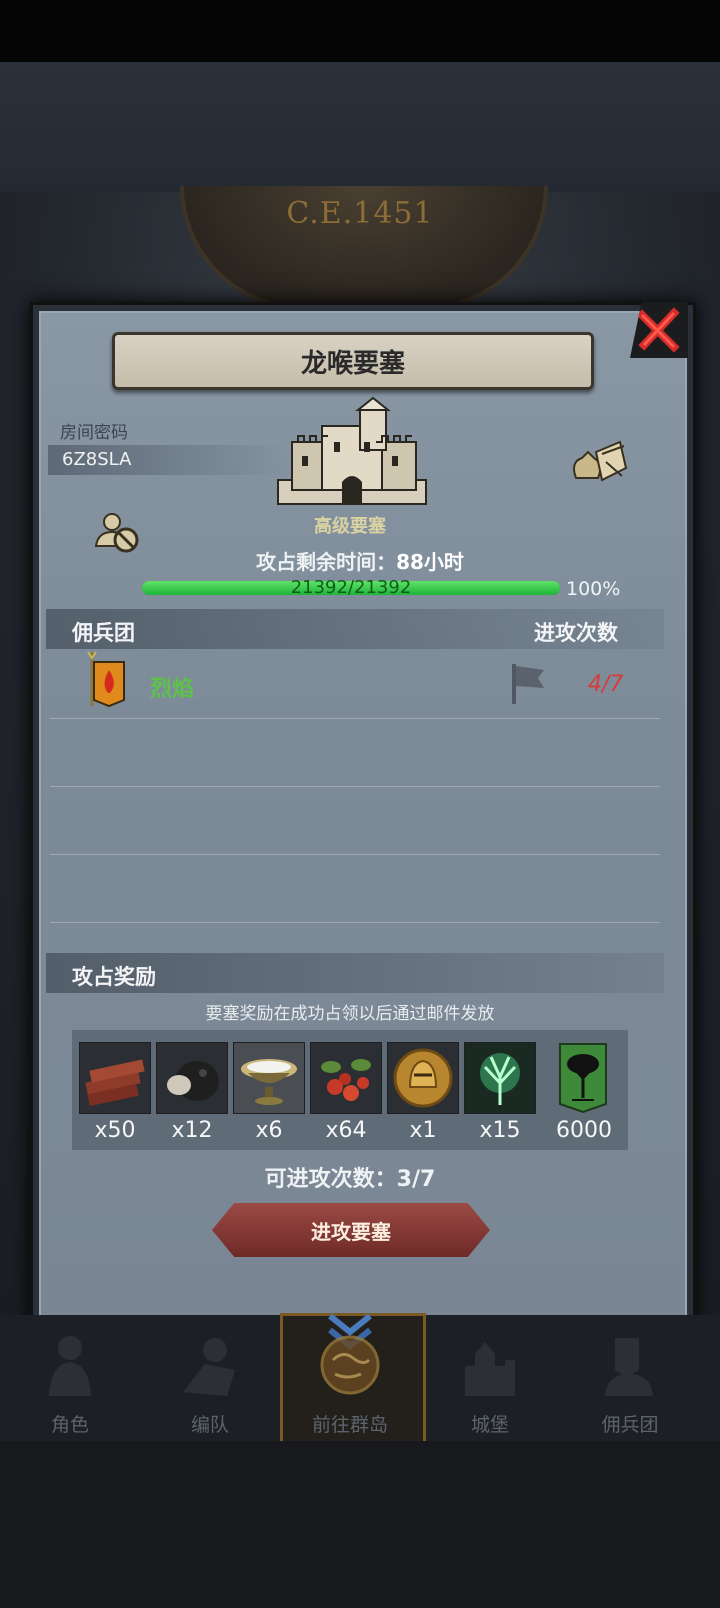 The image size is (720, 1608). I want to click on ore-icon, so click(192, 1078).